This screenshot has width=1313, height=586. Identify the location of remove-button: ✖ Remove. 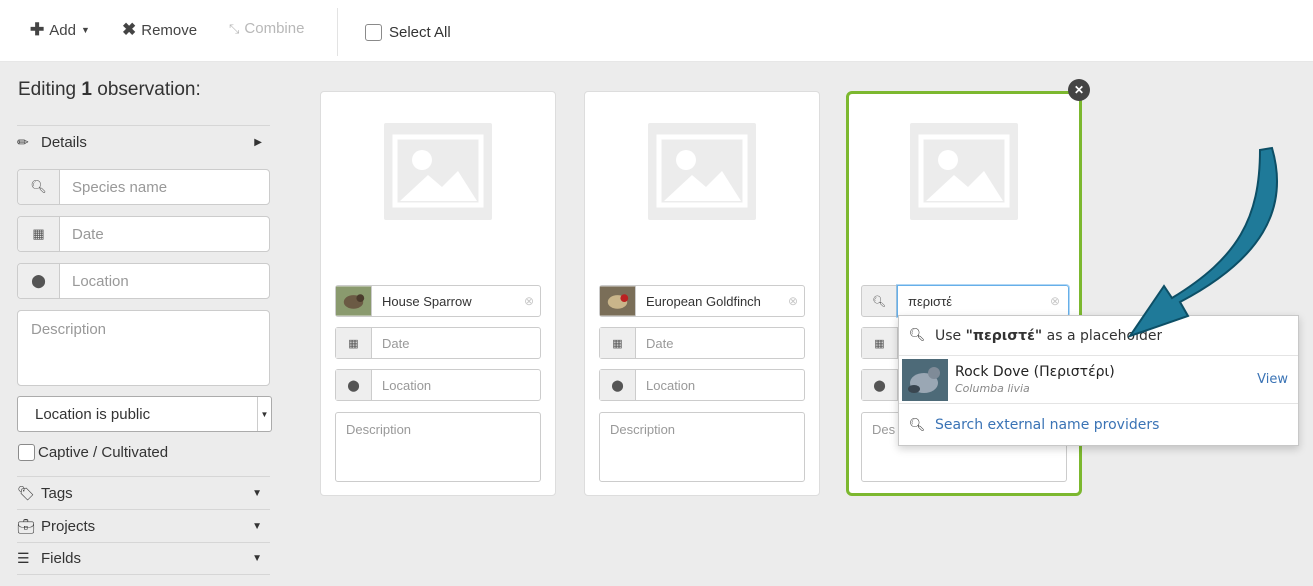
(159, 30).